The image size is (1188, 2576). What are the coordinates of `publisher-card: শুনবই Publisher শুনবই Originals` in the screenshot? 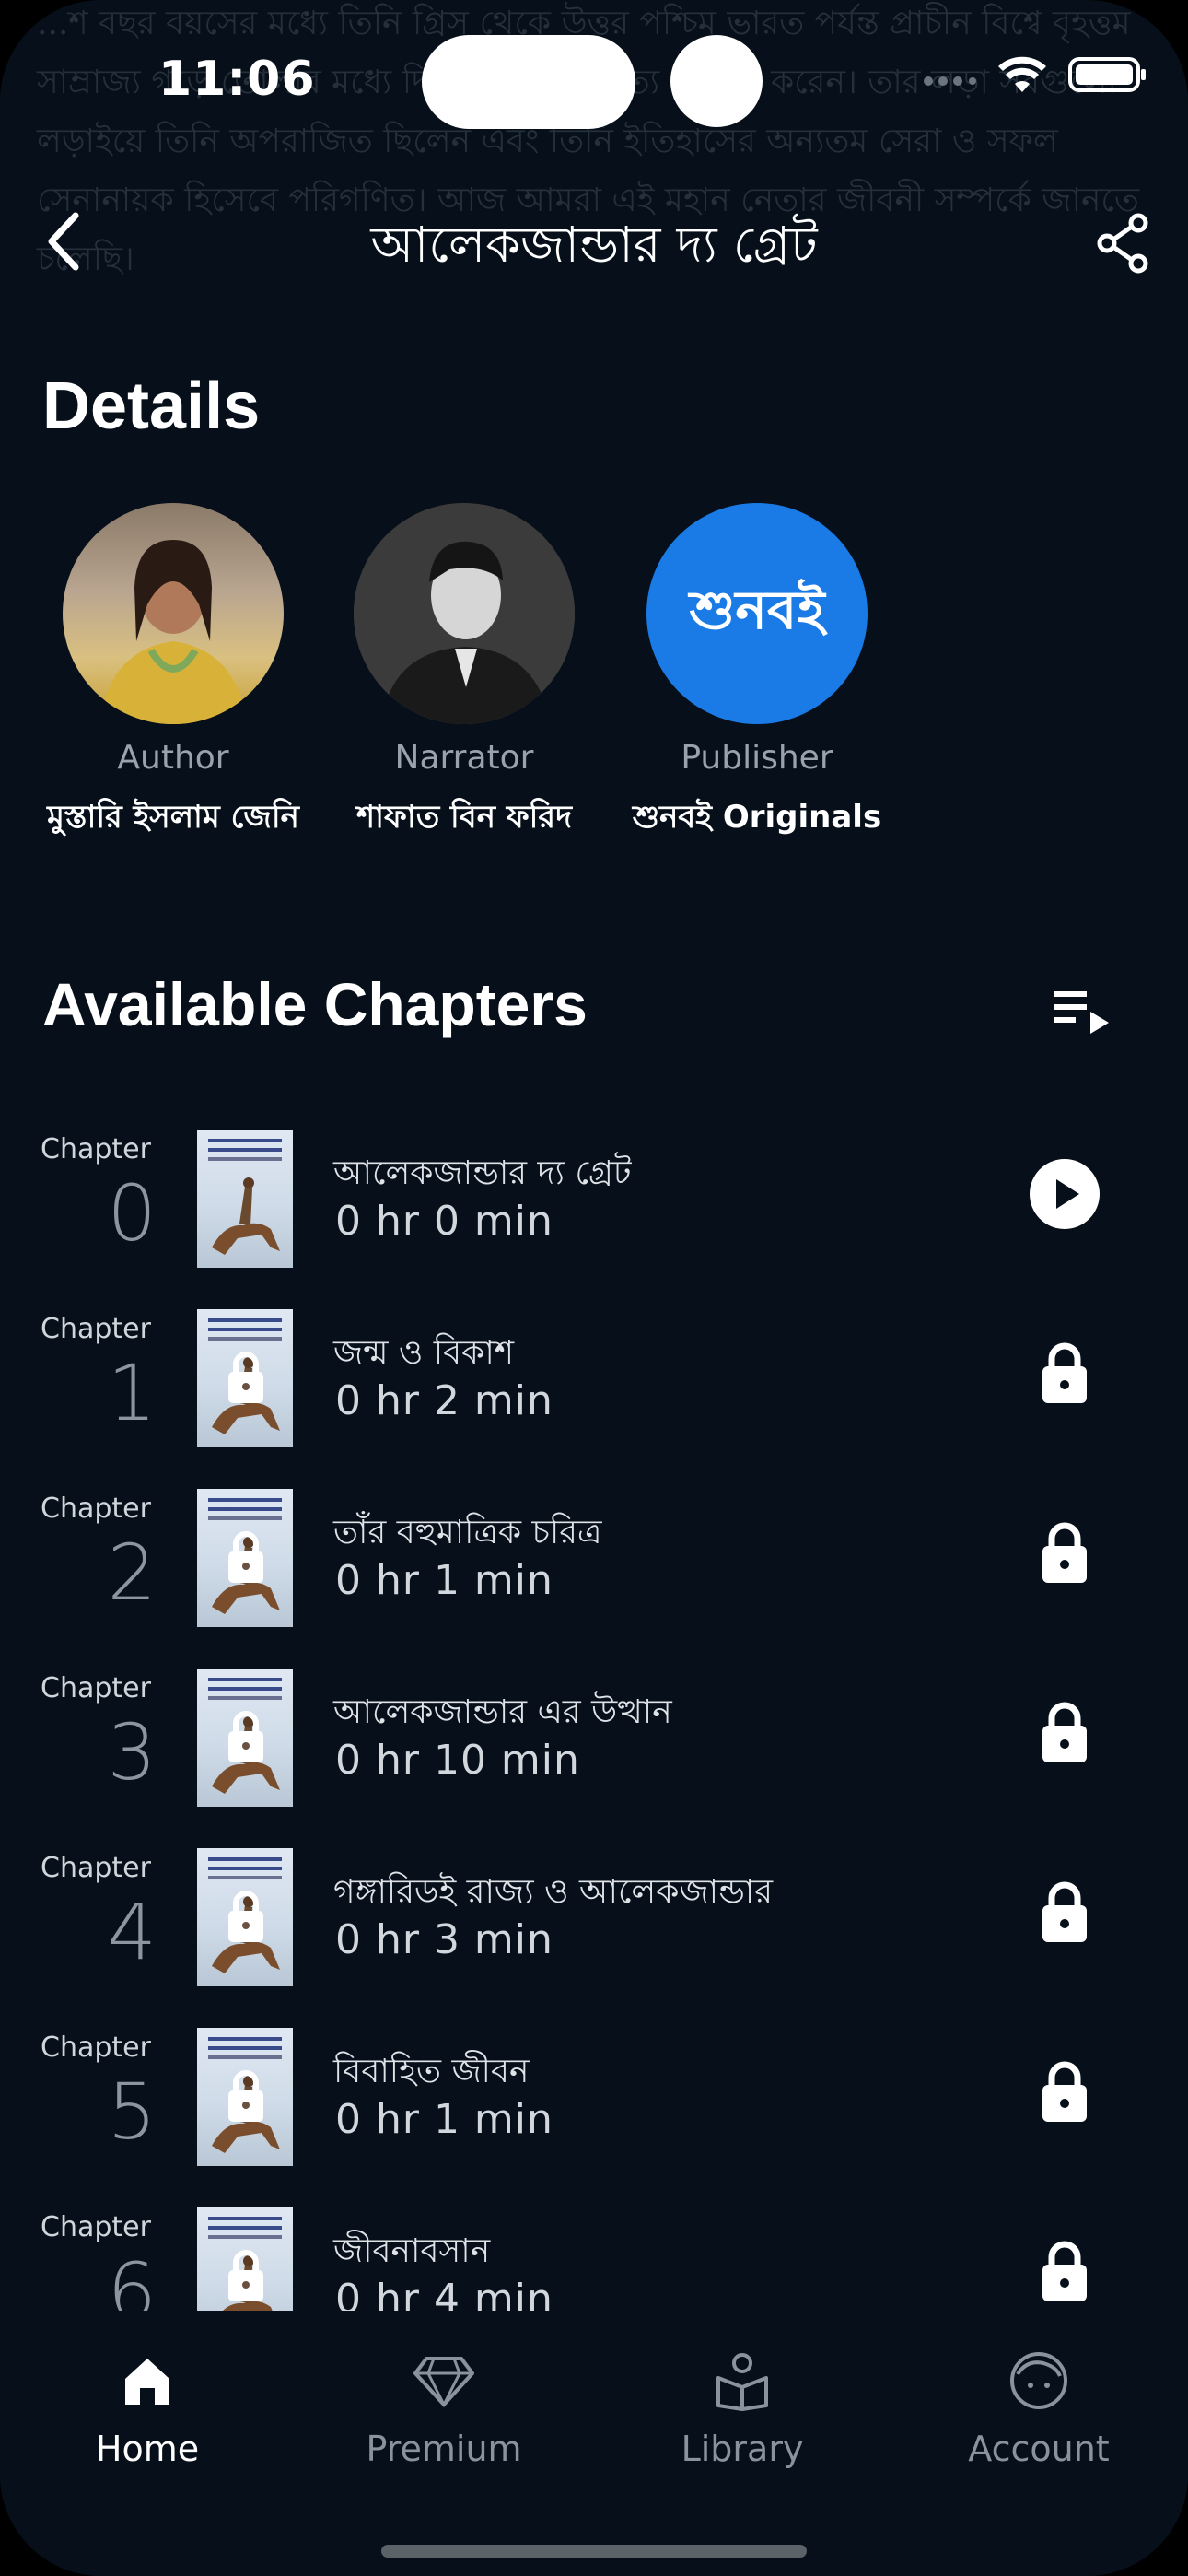 It's located at (757, 674).